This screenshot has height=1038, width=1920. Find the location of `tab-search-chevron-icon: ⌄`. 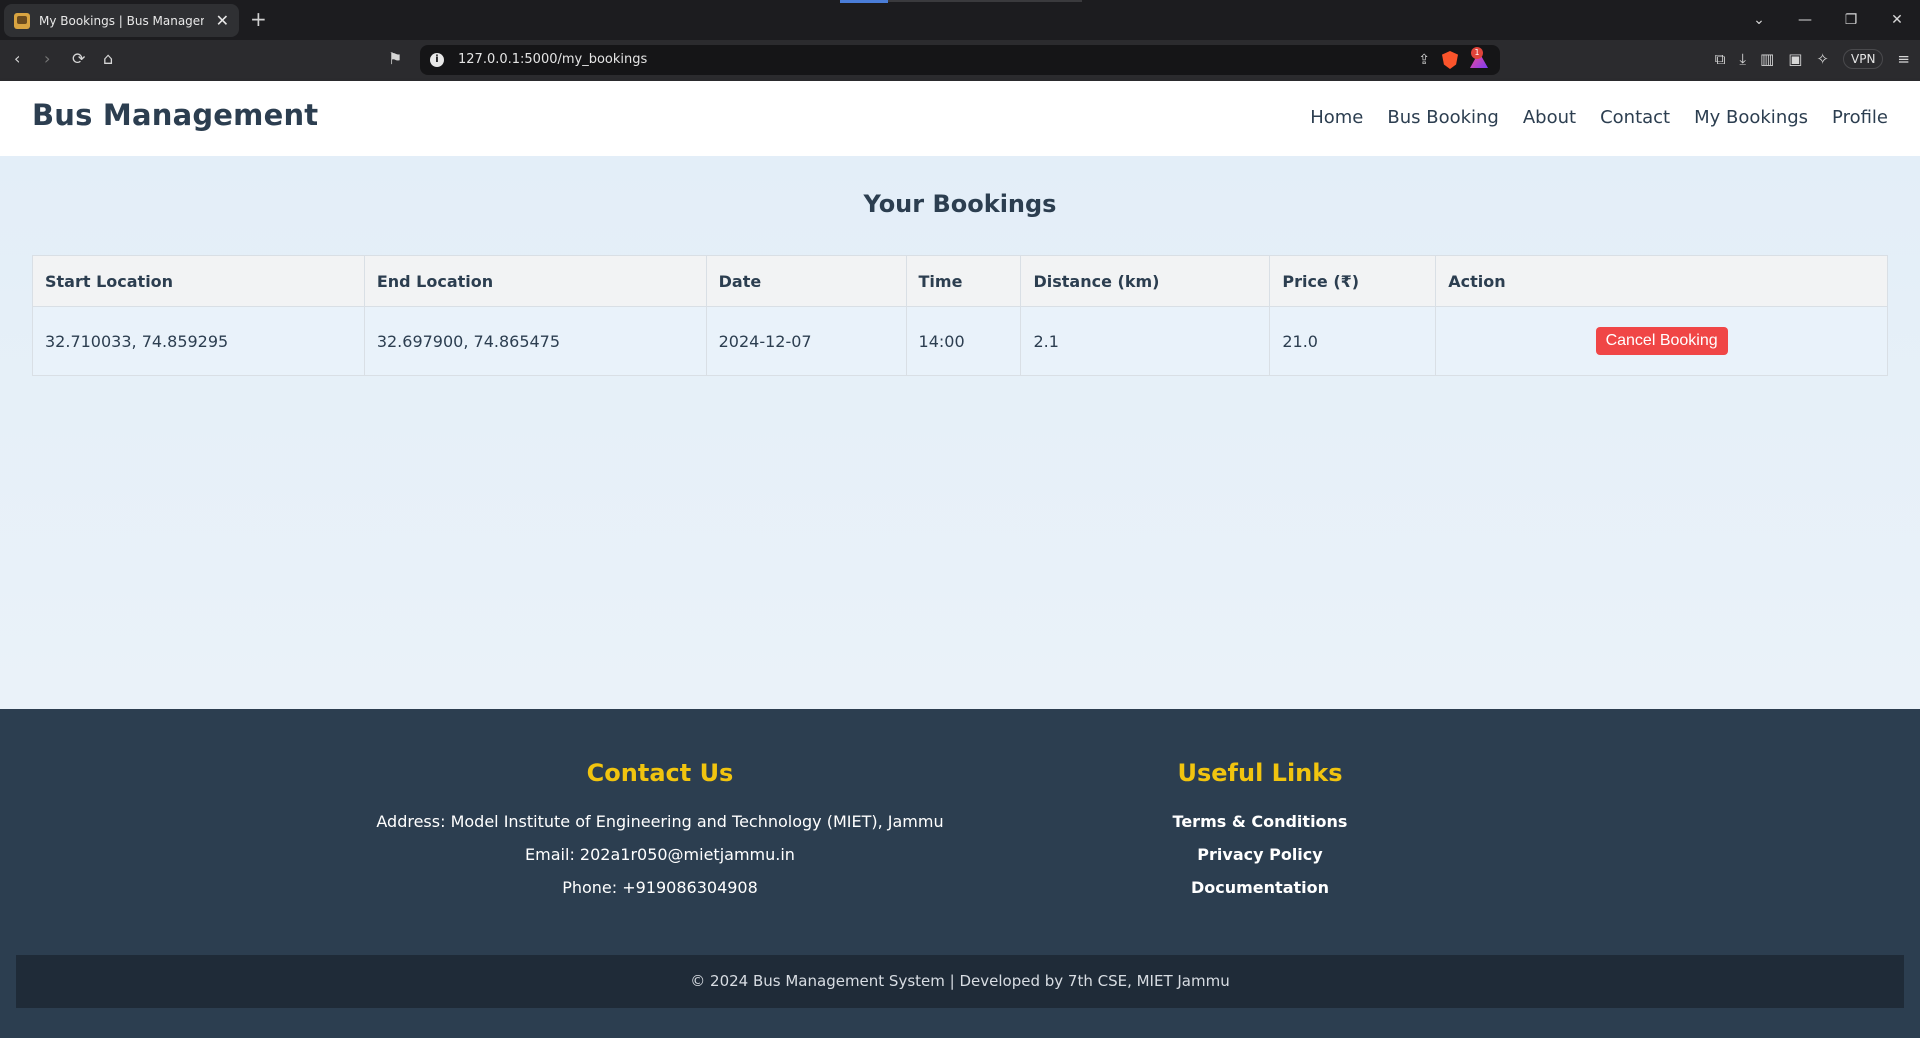

tab-search-chevron-icon: ⌄ is located at coordinates (1759, 20).